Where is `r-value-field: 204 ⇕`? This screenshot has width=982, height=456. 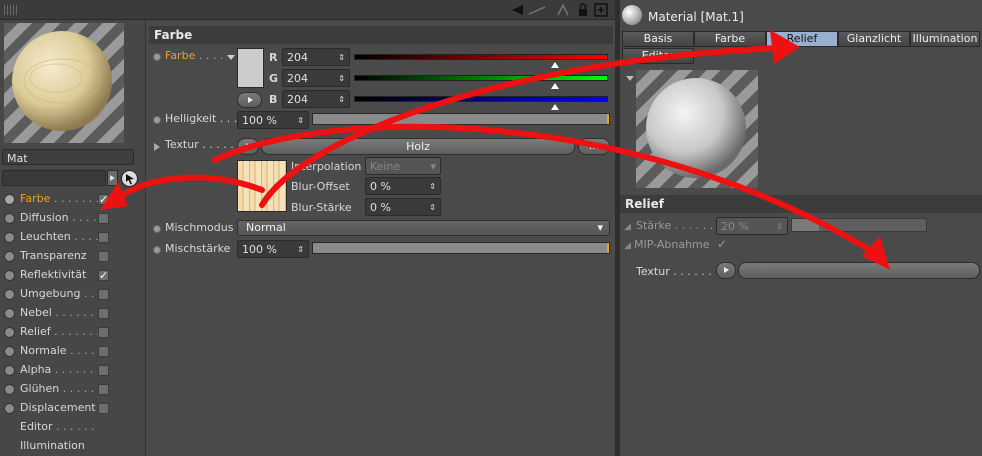
r-value-field: 204 ⇕ is located at coordinates (316, 57).